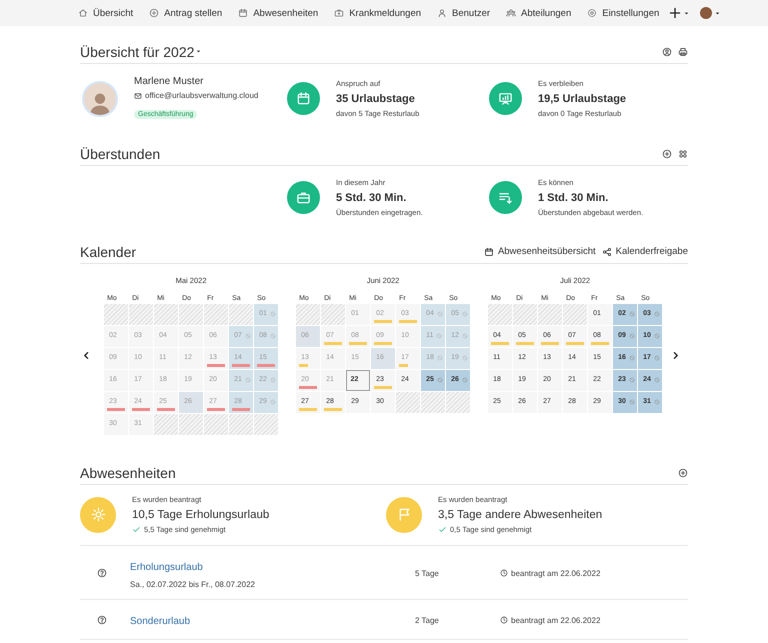 The height and width of the screenshot is (643, 768). I want to click on print-icon, so click(683, 51).